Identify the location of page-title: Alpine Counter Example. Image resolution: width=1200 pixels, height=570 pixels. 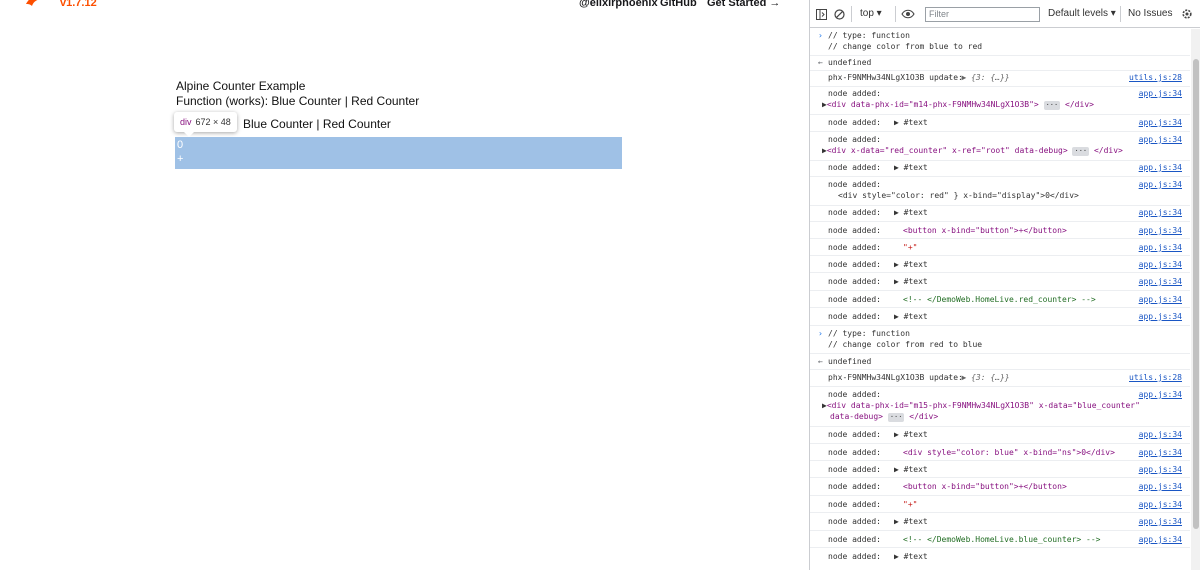
(241, 86).